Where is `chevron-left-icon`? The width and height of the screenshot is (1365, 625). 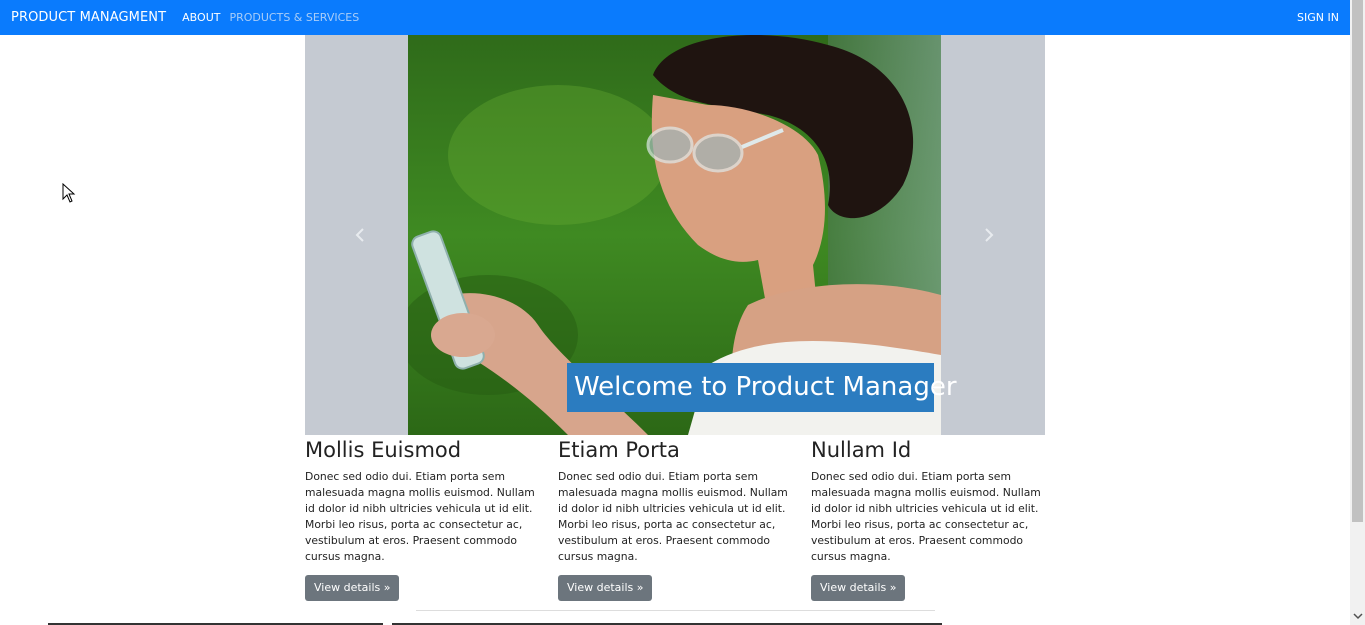
chevron-left-icon is located at coordinates (359, 235).